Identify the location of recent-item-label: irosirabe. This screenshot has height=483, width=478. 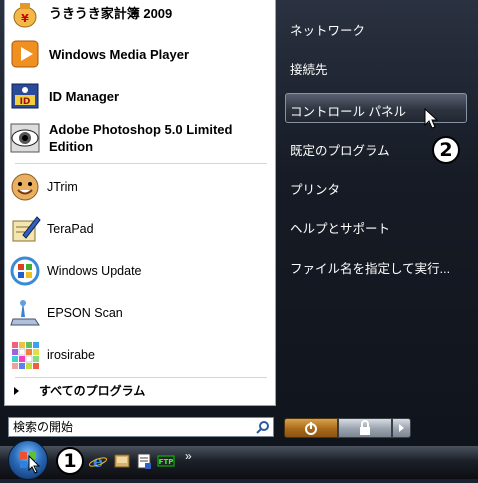
(71, 355).